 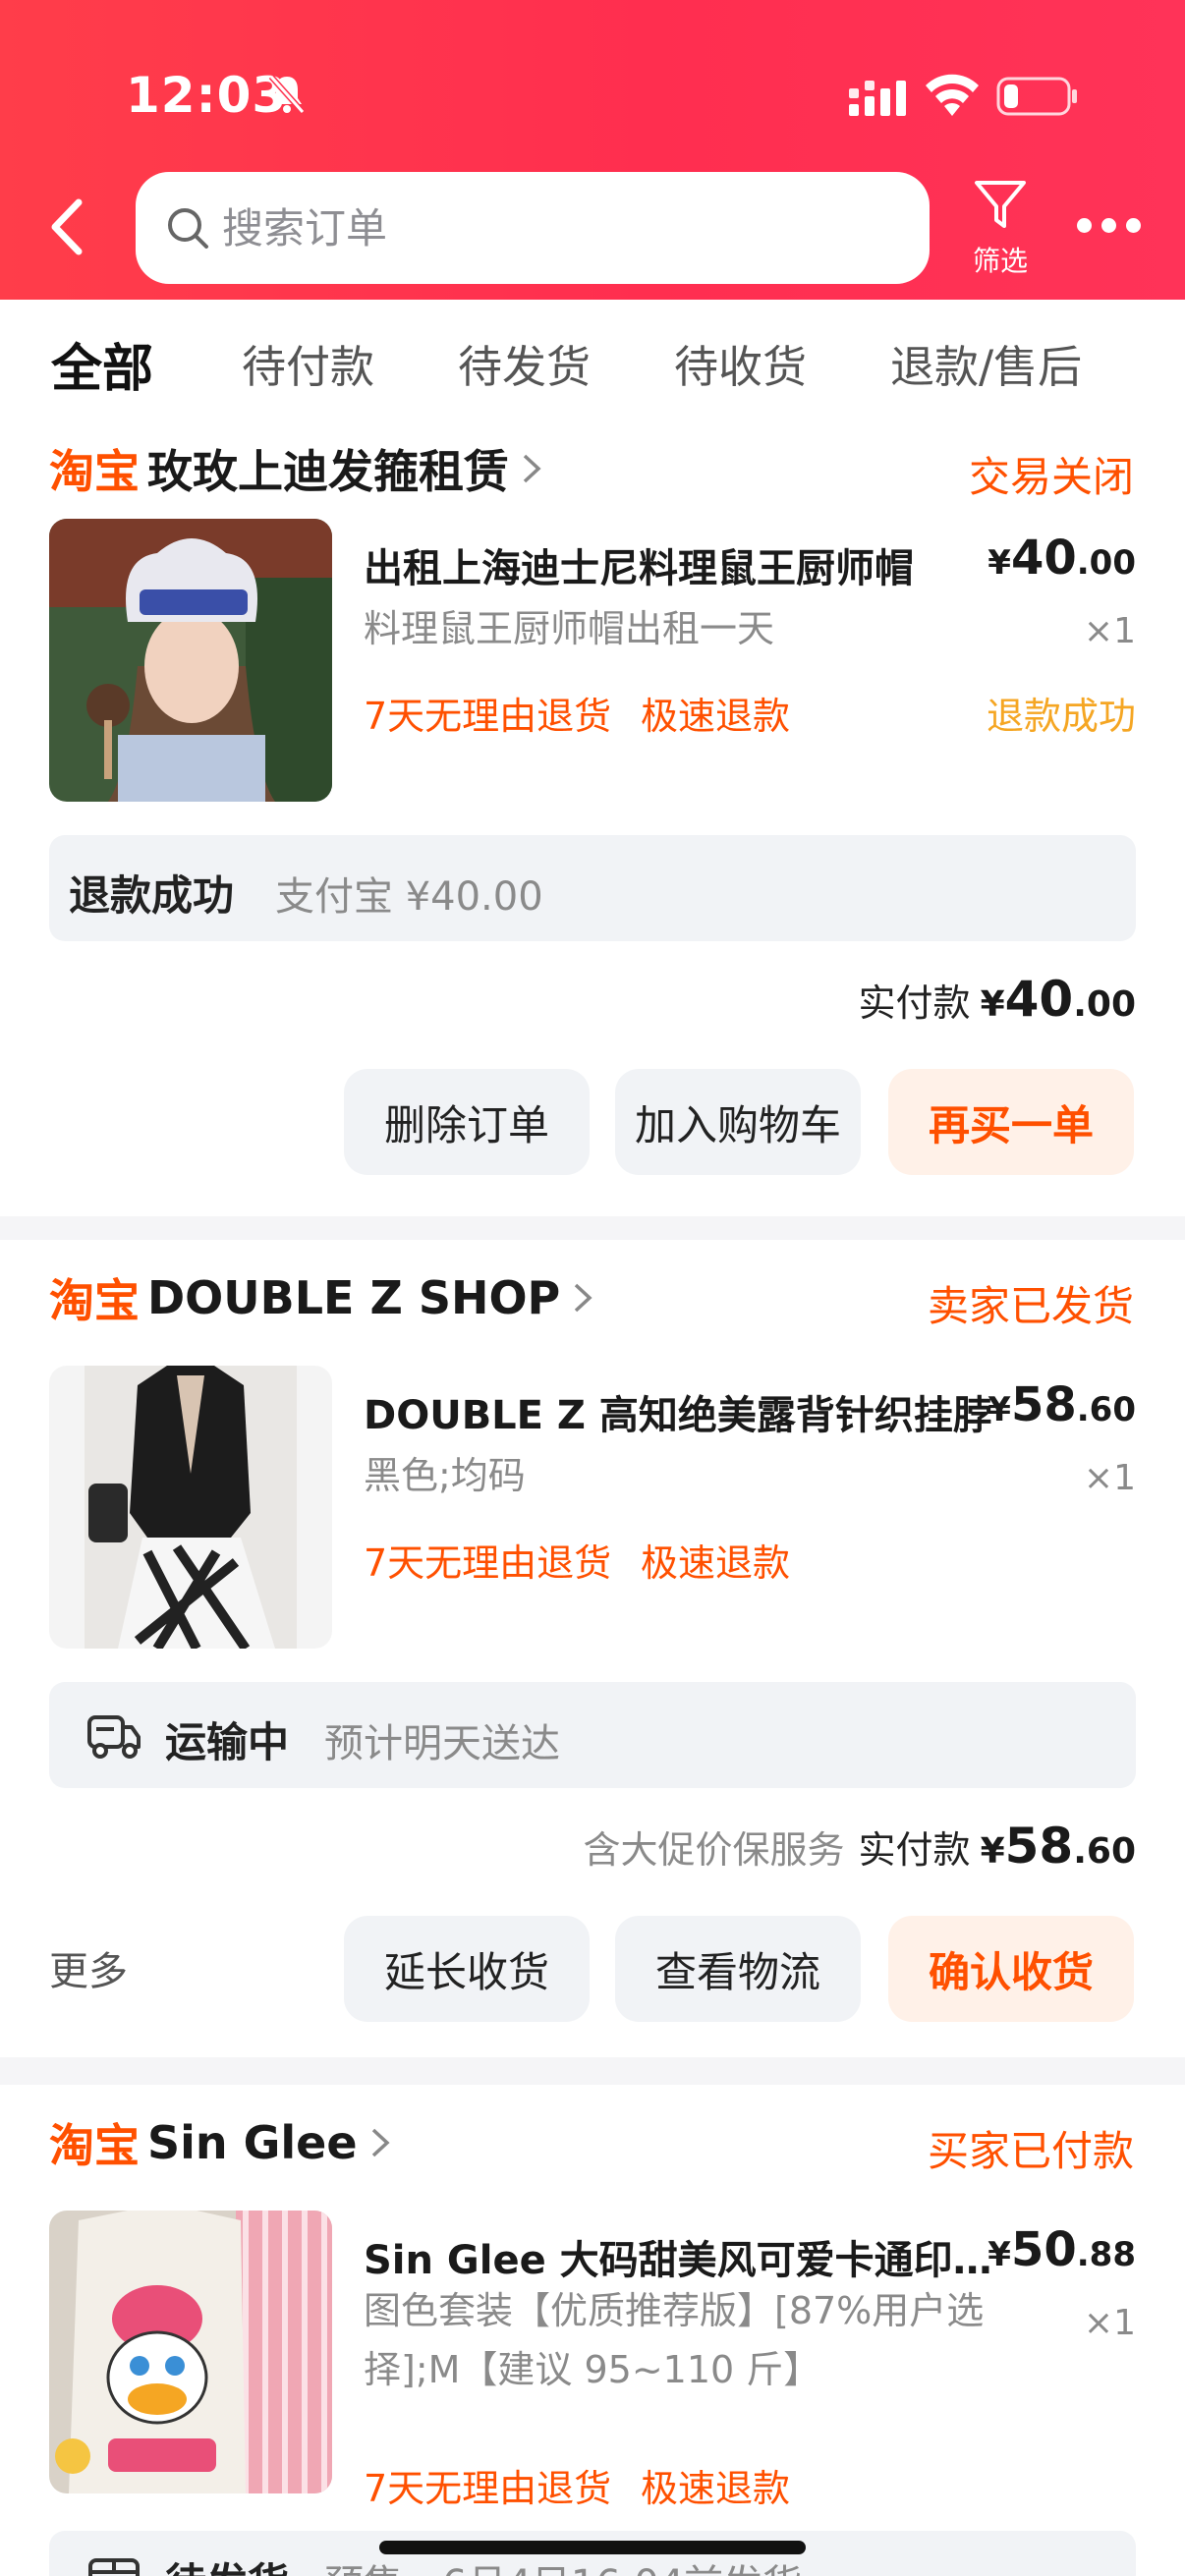 I want to click on filter-funnel-icon, so click(x=1001, y=204).